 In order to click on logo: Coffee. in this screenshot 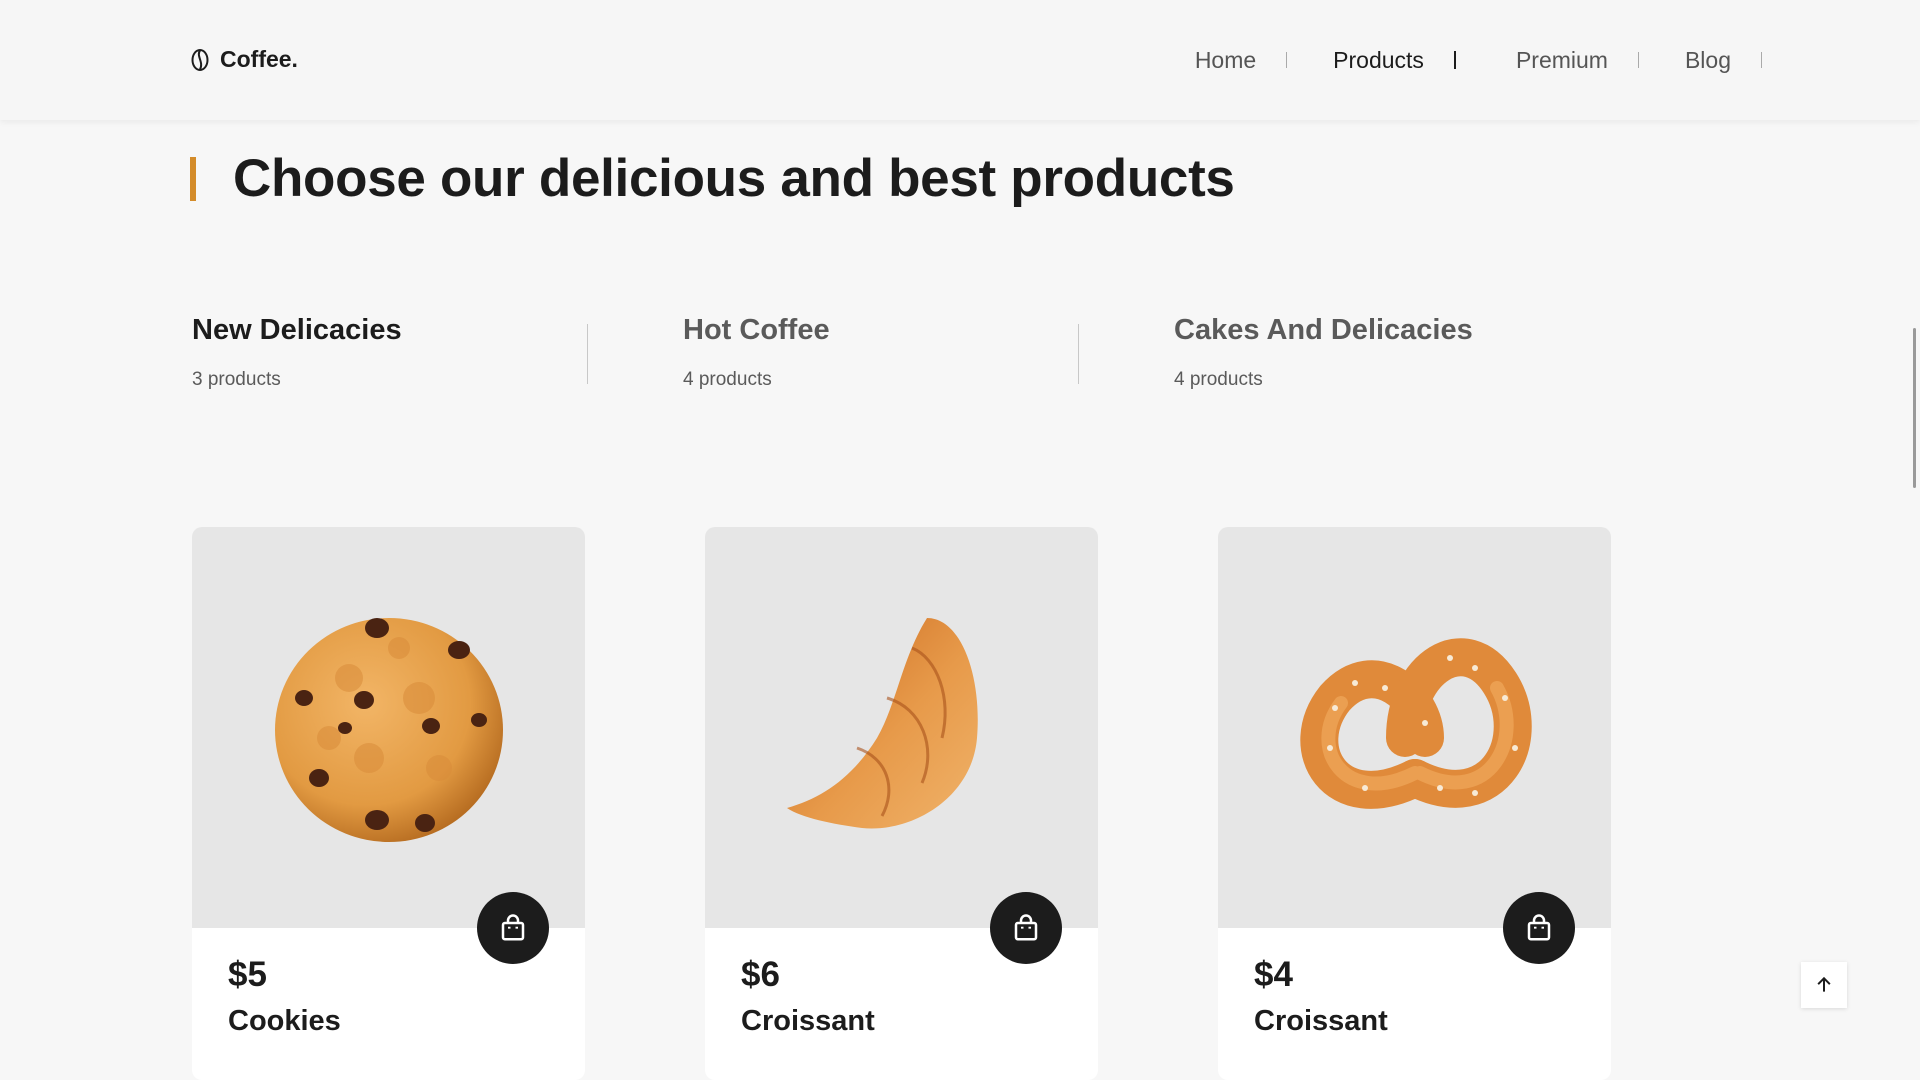, I will do `click(244, 59)`.